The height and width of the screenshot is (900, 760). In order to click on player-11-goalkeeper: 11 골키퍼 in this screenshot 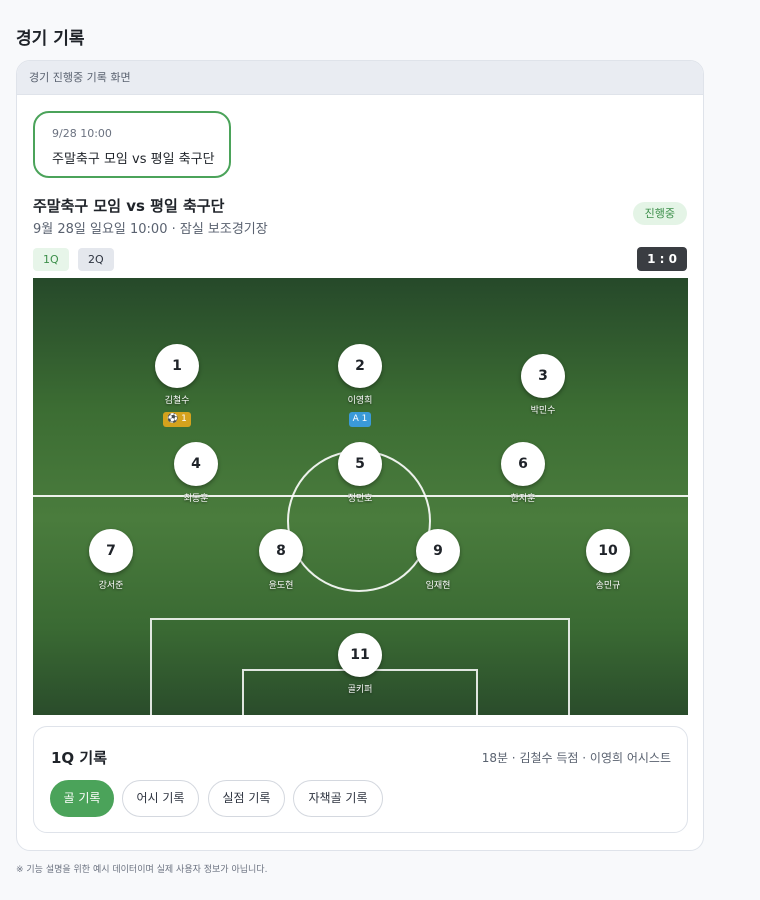, I will do `click(360, 664)`.